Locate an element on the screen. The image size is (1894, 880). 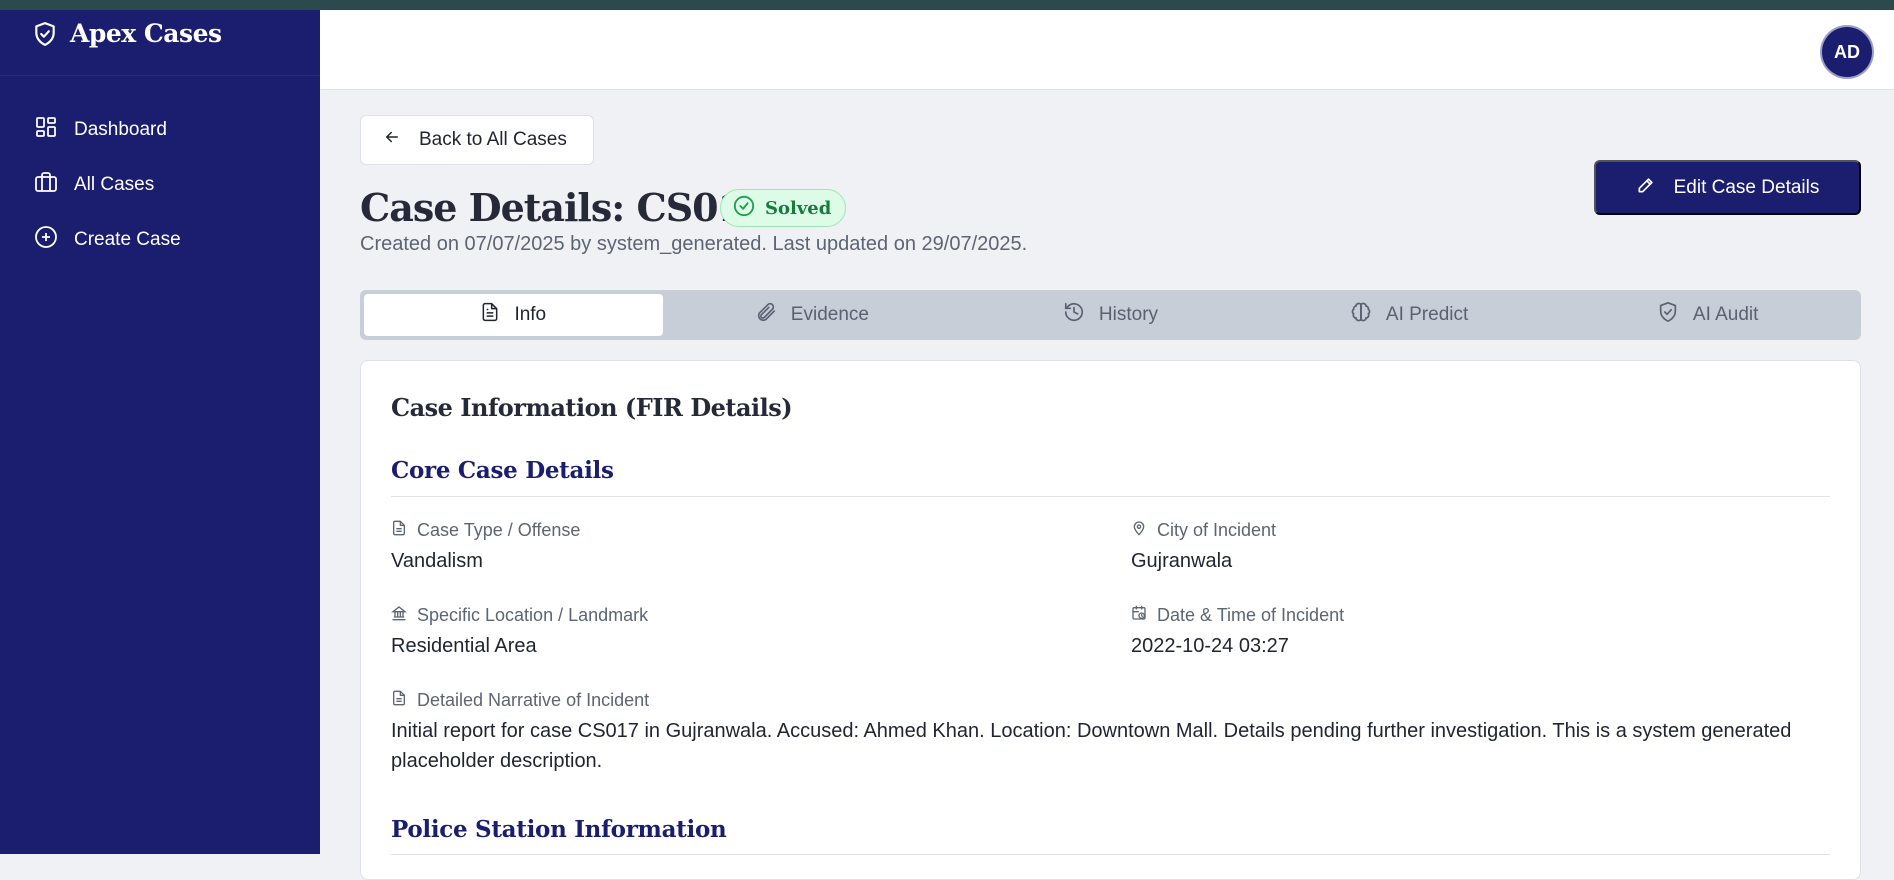
tab-label: Info is located at coordinates (530, 314).